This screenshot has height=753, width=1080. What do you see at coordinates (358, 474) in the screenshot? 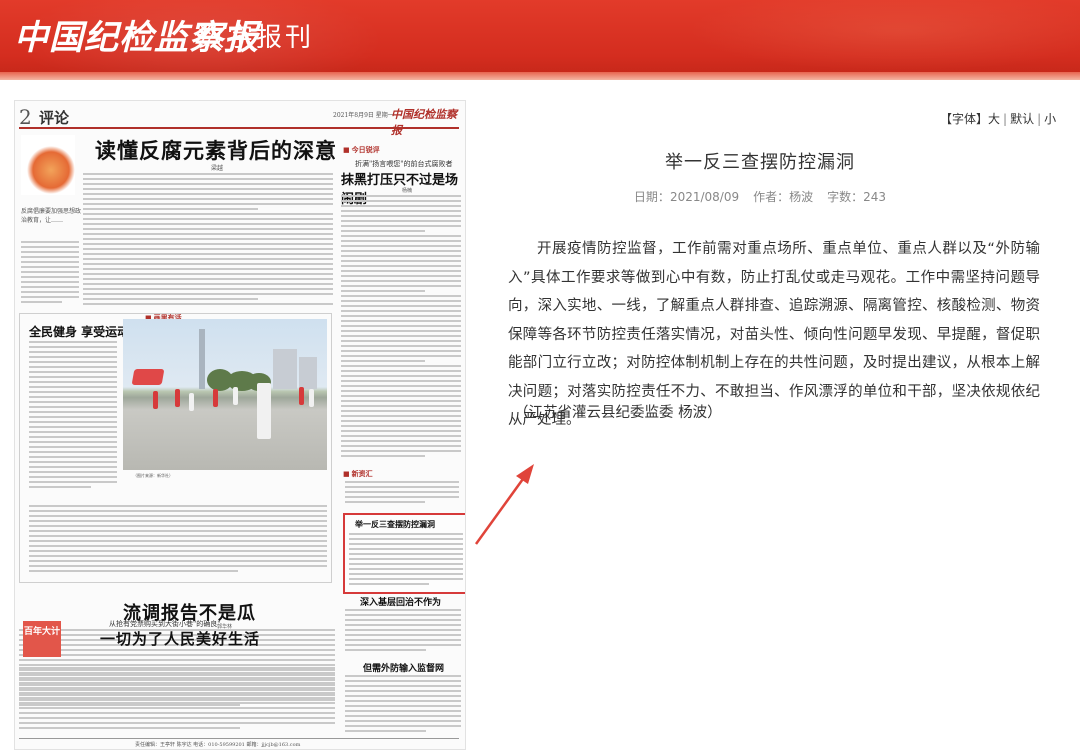
I see `tag-new-info: 新资汇` at bounding box center [358, 474].